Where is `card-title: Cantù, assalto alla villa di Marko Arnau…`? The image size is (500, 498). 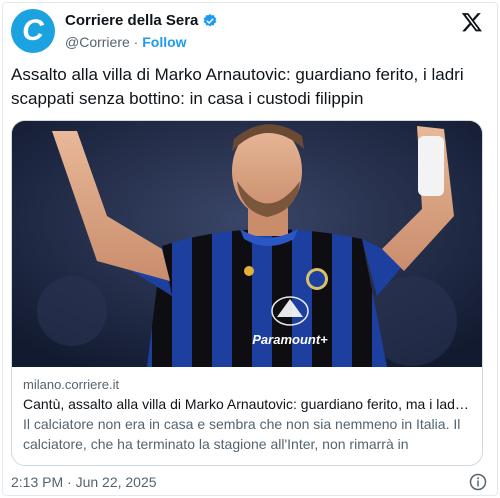 card-title: Cantù, assalto alla villa di Marko Arnau… is located at coordinates (248, 404).